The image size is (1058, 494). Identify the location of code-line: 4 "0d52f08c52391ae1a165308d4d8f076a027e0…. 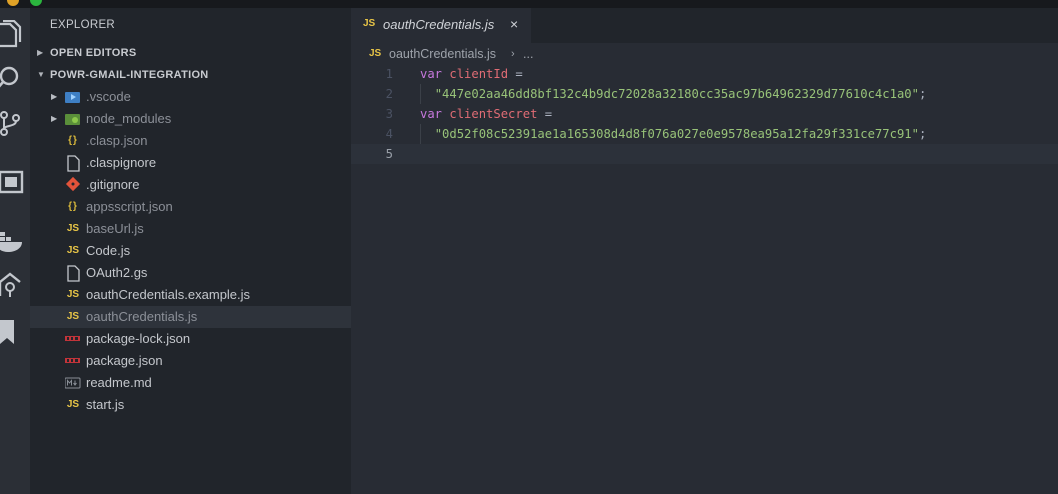
(704, 134).